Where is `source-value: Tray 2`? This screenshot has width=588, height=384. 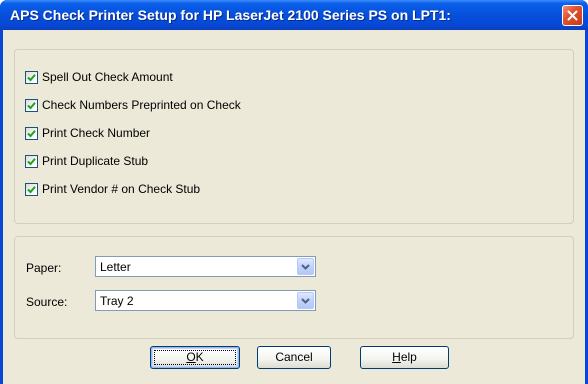
source-value: Tray 2 is located at coordinates (117, 301).